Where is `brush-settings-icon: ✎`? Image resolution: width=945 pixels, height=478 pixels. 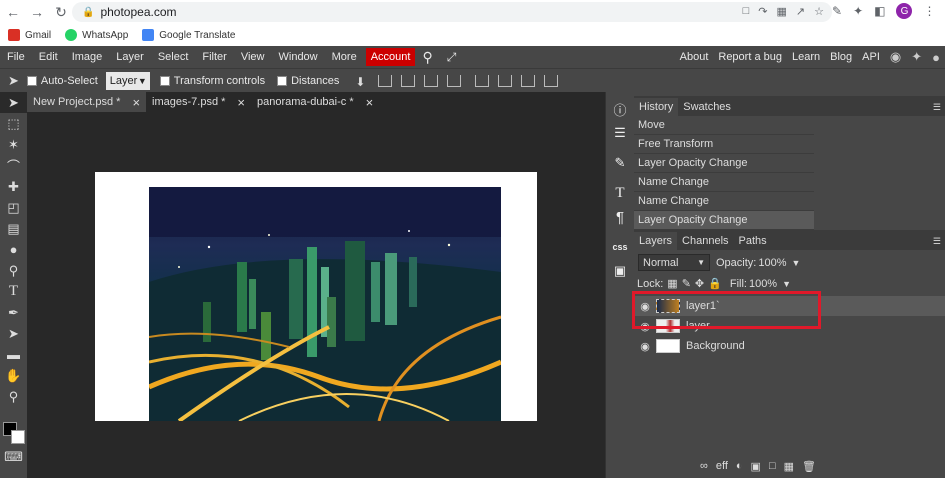 brush-settings-icon: ✎ is located at coordinates (620, 163).